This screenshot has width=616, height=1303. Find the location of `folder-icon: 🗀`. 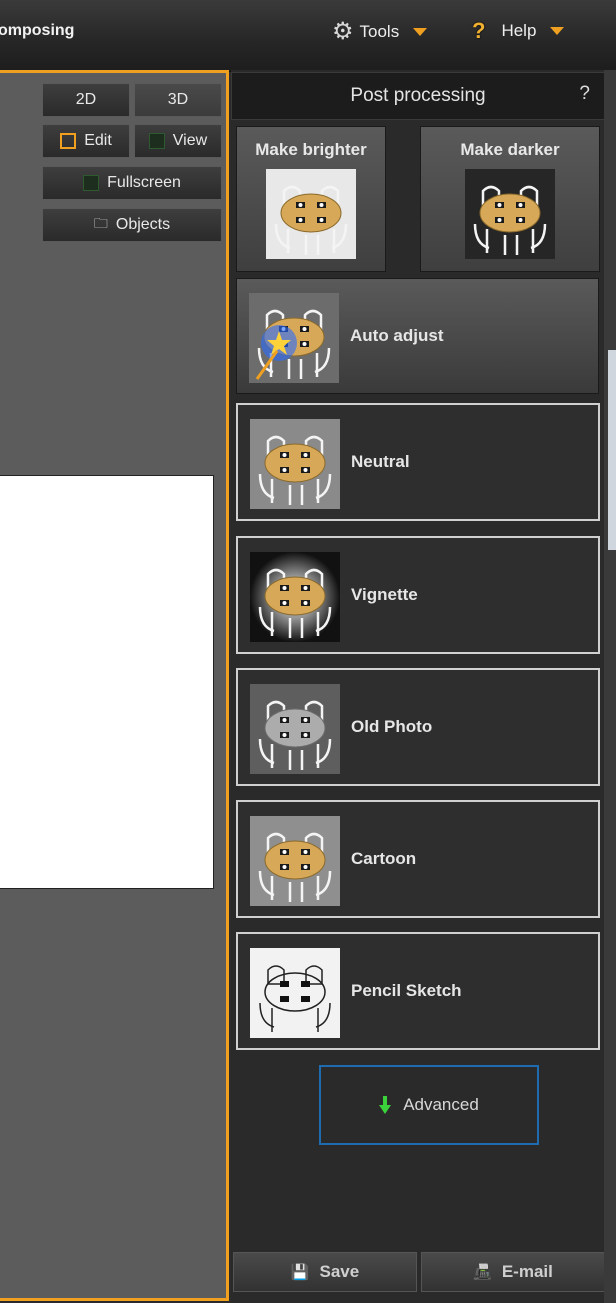

folder-icon: 🗀 is located at coordinates (100, 223).